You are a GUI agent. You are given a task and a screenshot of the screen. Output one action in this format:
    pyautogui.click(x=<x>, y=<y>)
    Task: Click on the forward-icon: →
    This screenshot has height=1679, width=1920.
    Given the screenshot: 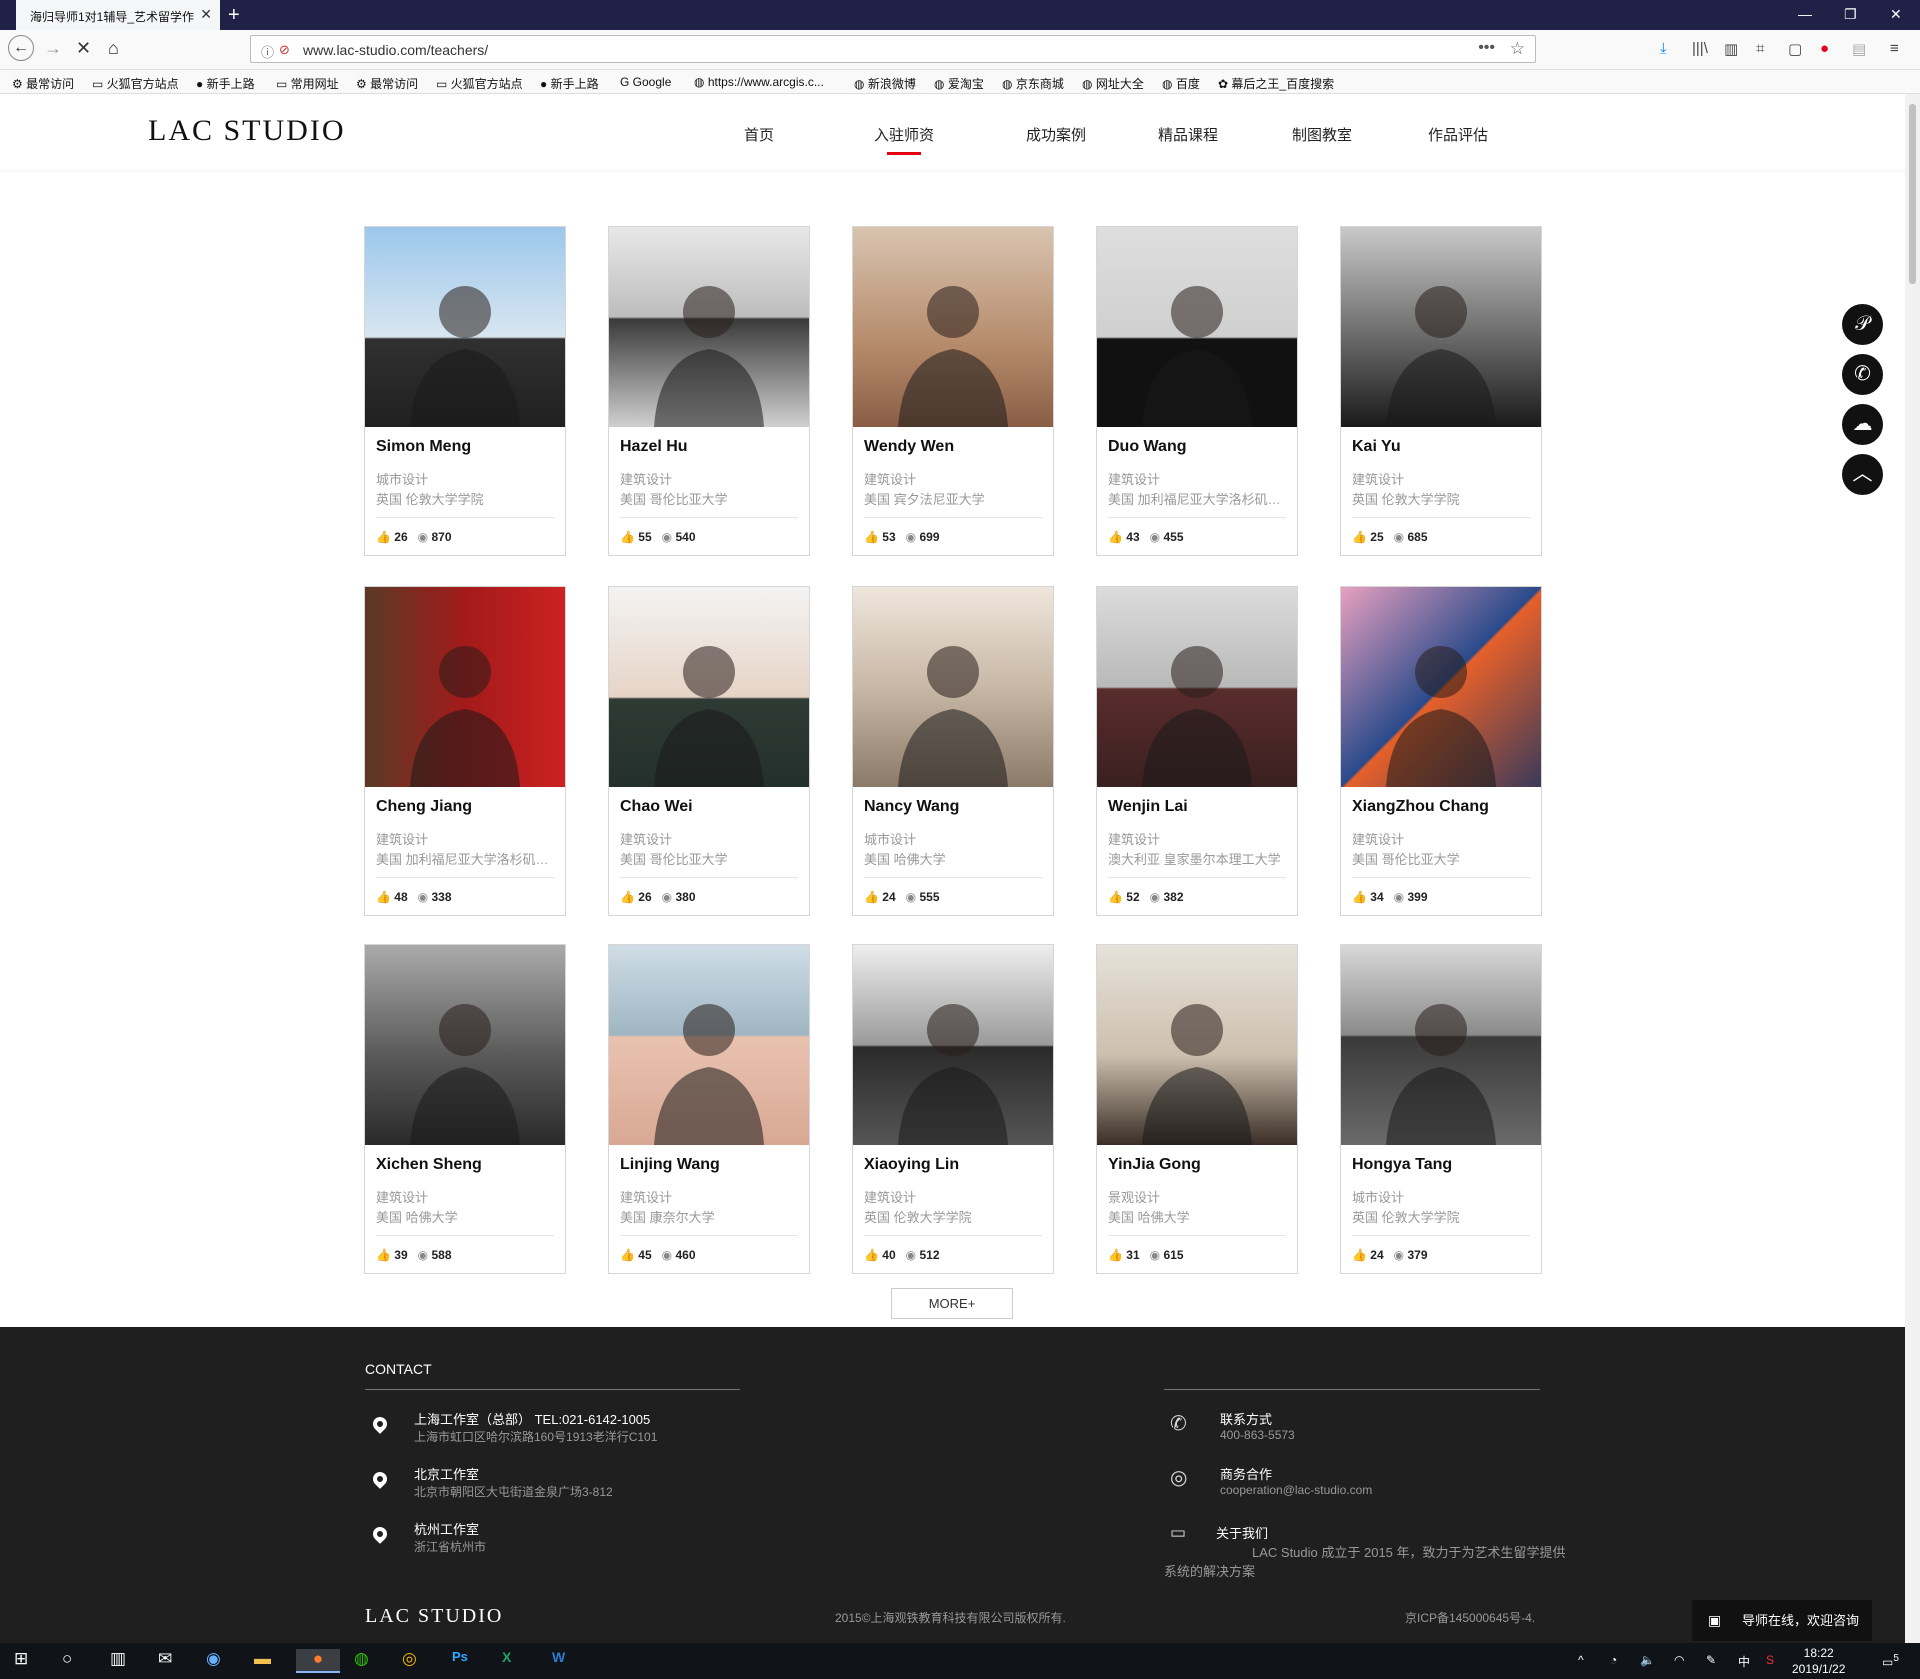 What is the action you would take?
    pyautogui.click(x=53, y=48)
    